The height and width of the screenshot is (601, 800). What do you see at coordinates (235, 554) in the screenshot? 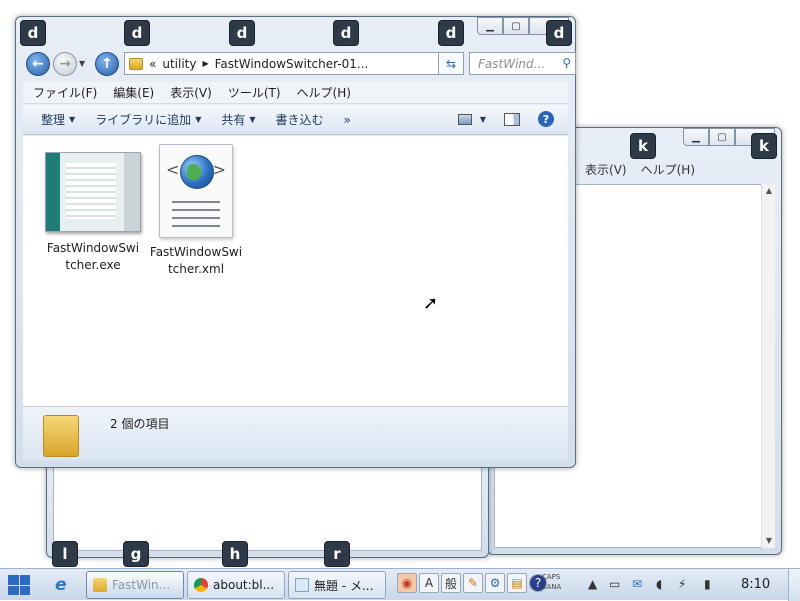
I see `hint-badge: h` at bounding box center [235, 554].